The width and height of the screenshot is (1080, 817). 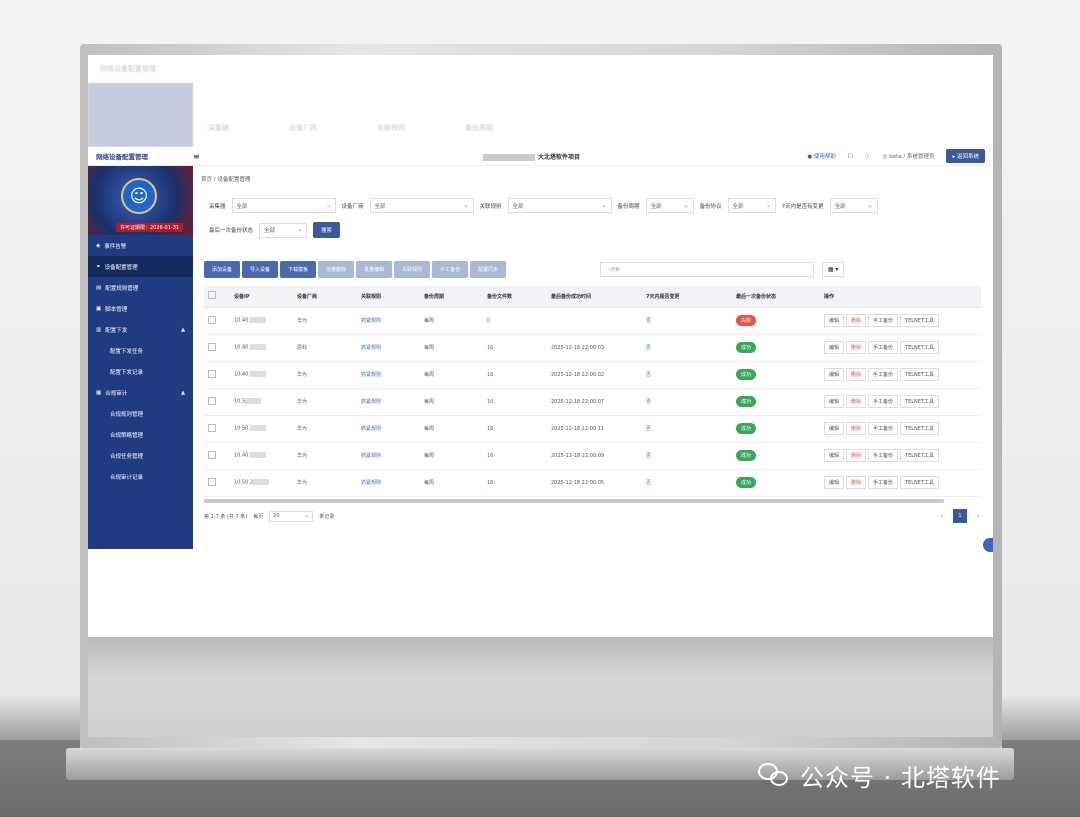 What do you see at coordinates (140, 287) in the screenshot?
I see `sidebar-item-config-rules: ▤ 配置规则管理` at bounding box center [140, 287].